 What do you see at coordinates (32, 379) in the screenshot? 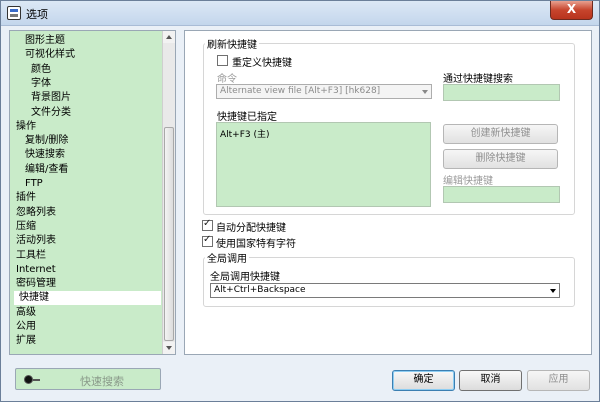
I see `search-icon` at bounding box center [32, 379].